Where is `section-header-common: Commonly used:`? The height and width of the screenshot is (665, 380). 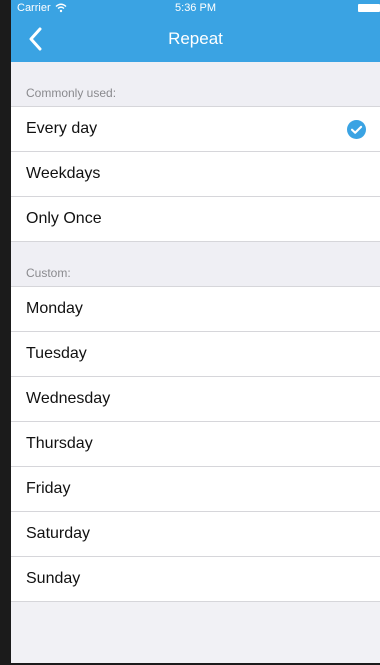
section-header-common: Commonly used: is located at coordinates (195, 84).